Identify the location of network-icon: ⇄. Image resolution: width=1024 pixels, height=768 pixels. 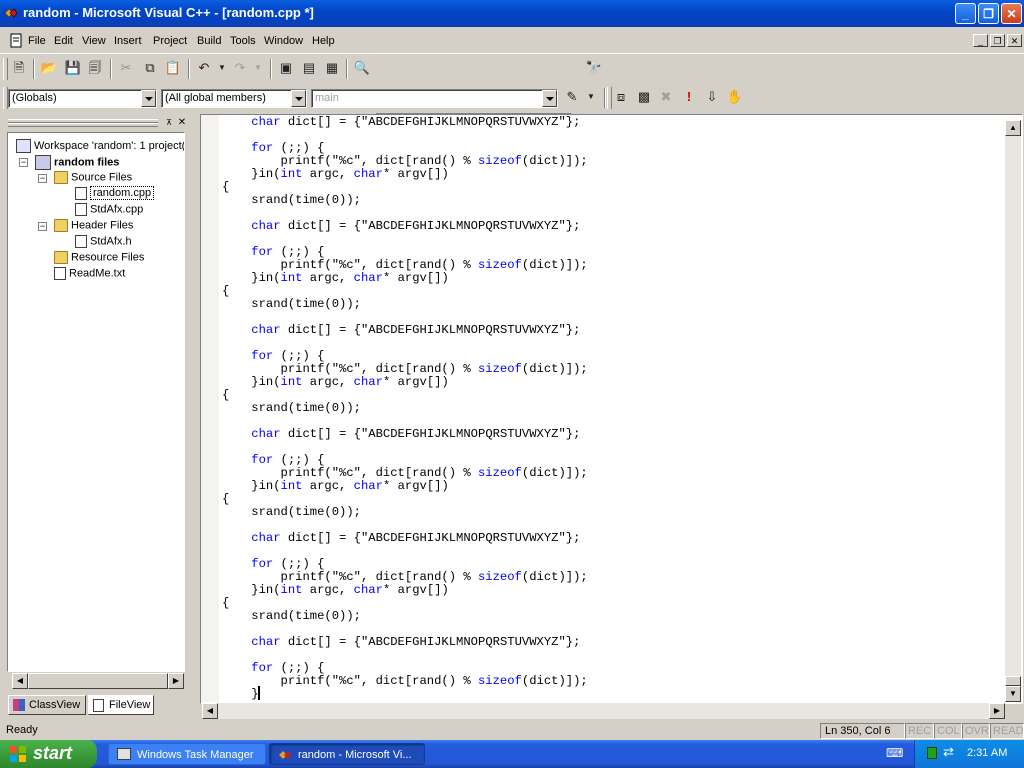
(948, 752).